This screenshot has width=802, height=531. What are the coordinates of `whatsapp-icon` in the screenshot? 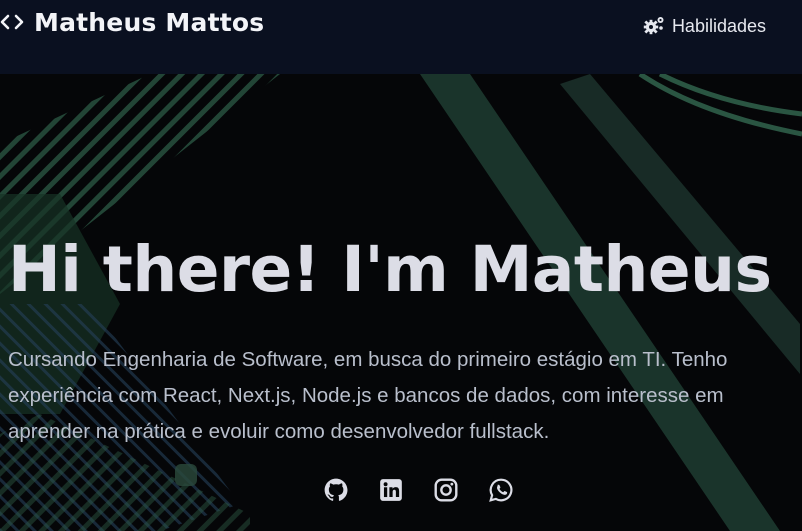 It's located at (501, 490).